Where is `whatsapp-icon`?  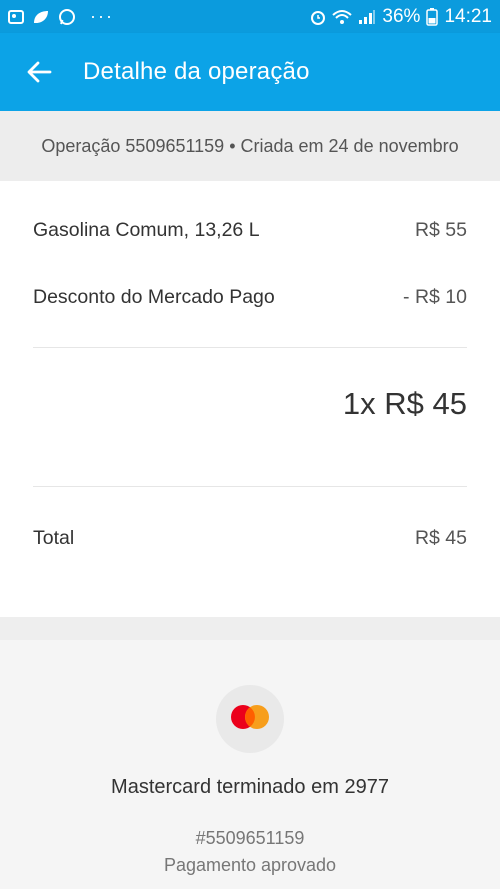
whatsapp-icon is located at coordinates (67, 17).